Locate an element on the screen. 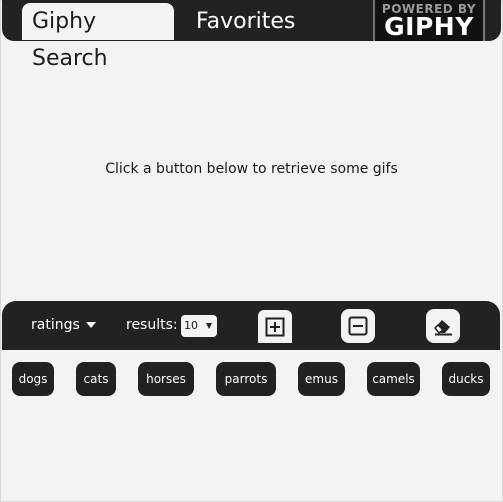  animal-button-cats: cats is located at coordinates (96, 379).